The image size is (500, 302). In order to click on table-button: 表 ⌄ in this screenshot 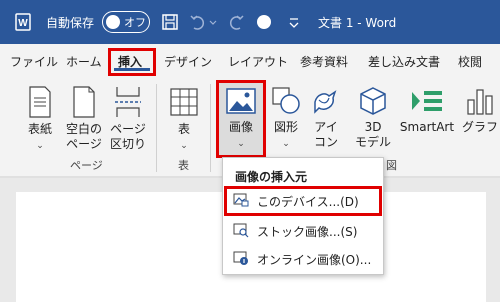, I will do `click(184, 120)`.